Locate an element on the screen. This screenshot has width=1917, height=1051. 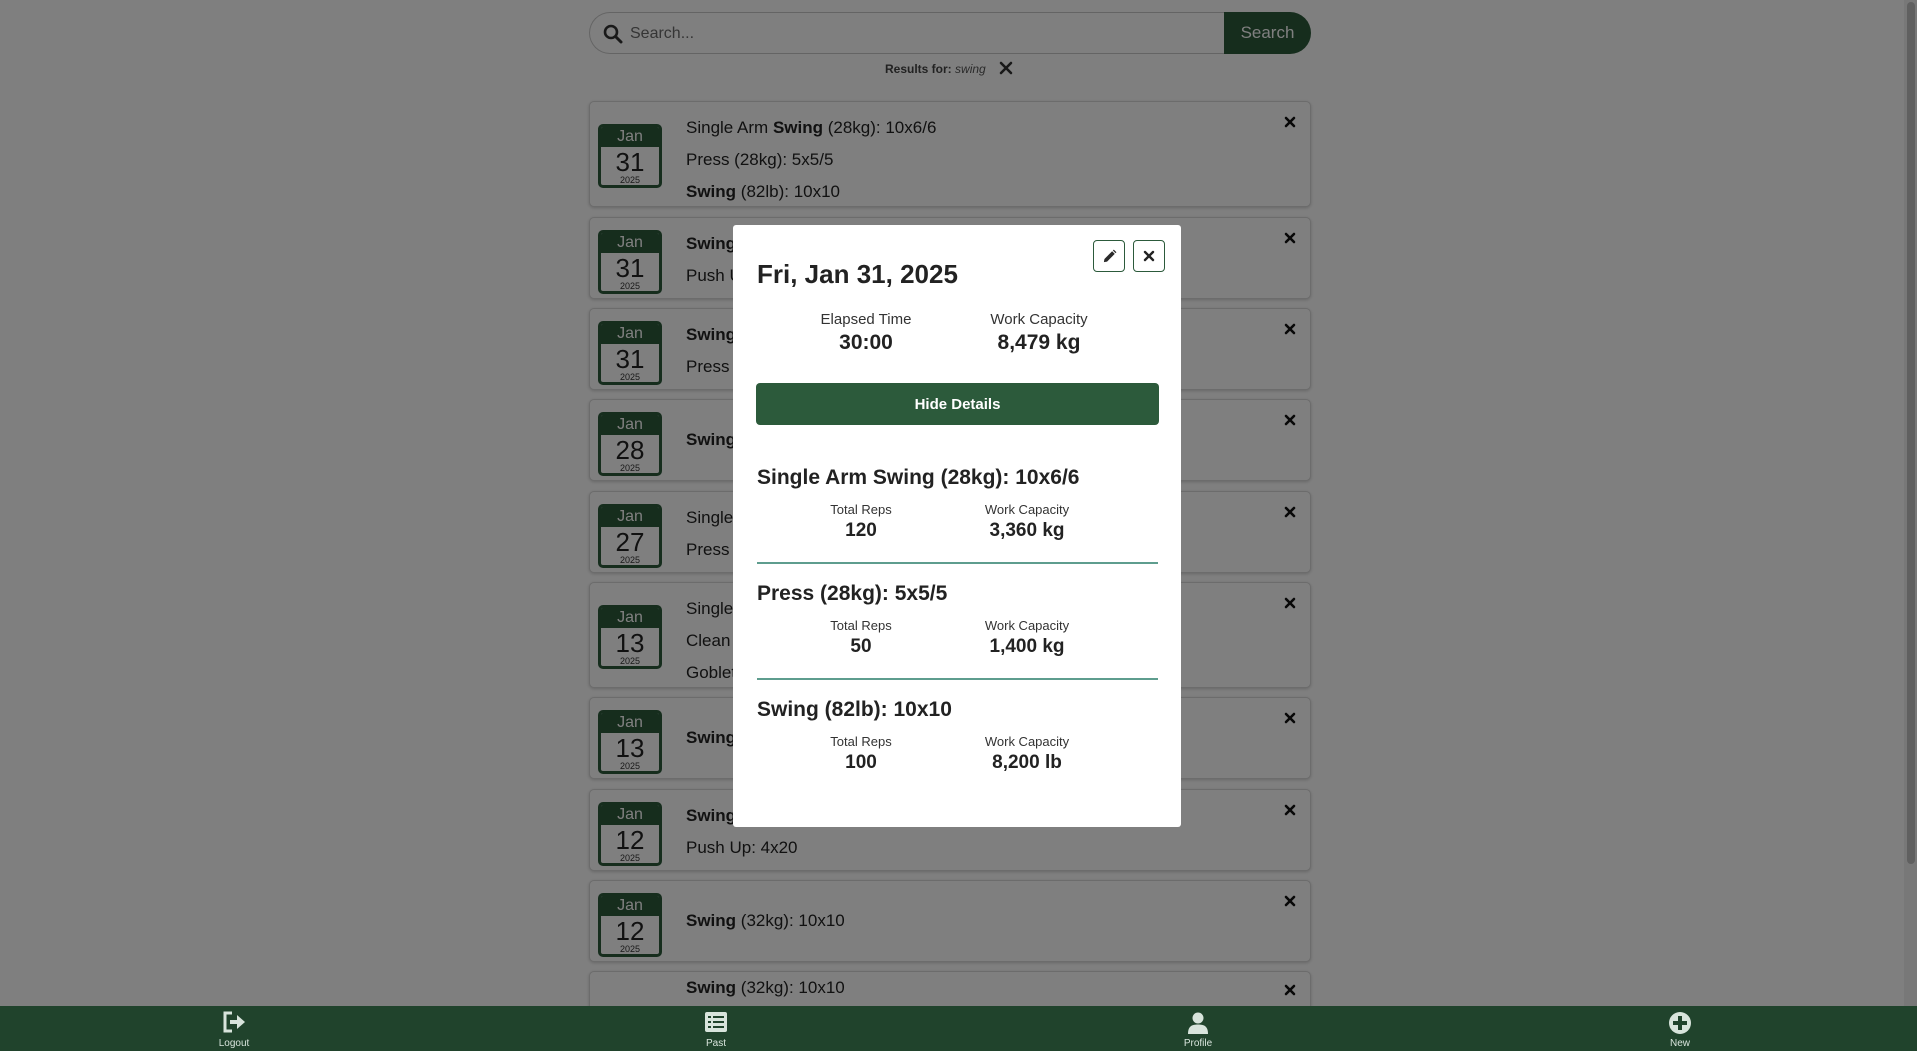
exercise-work-stat: Work Capacity 8,200 lb is located at coordinates (1027, 755).